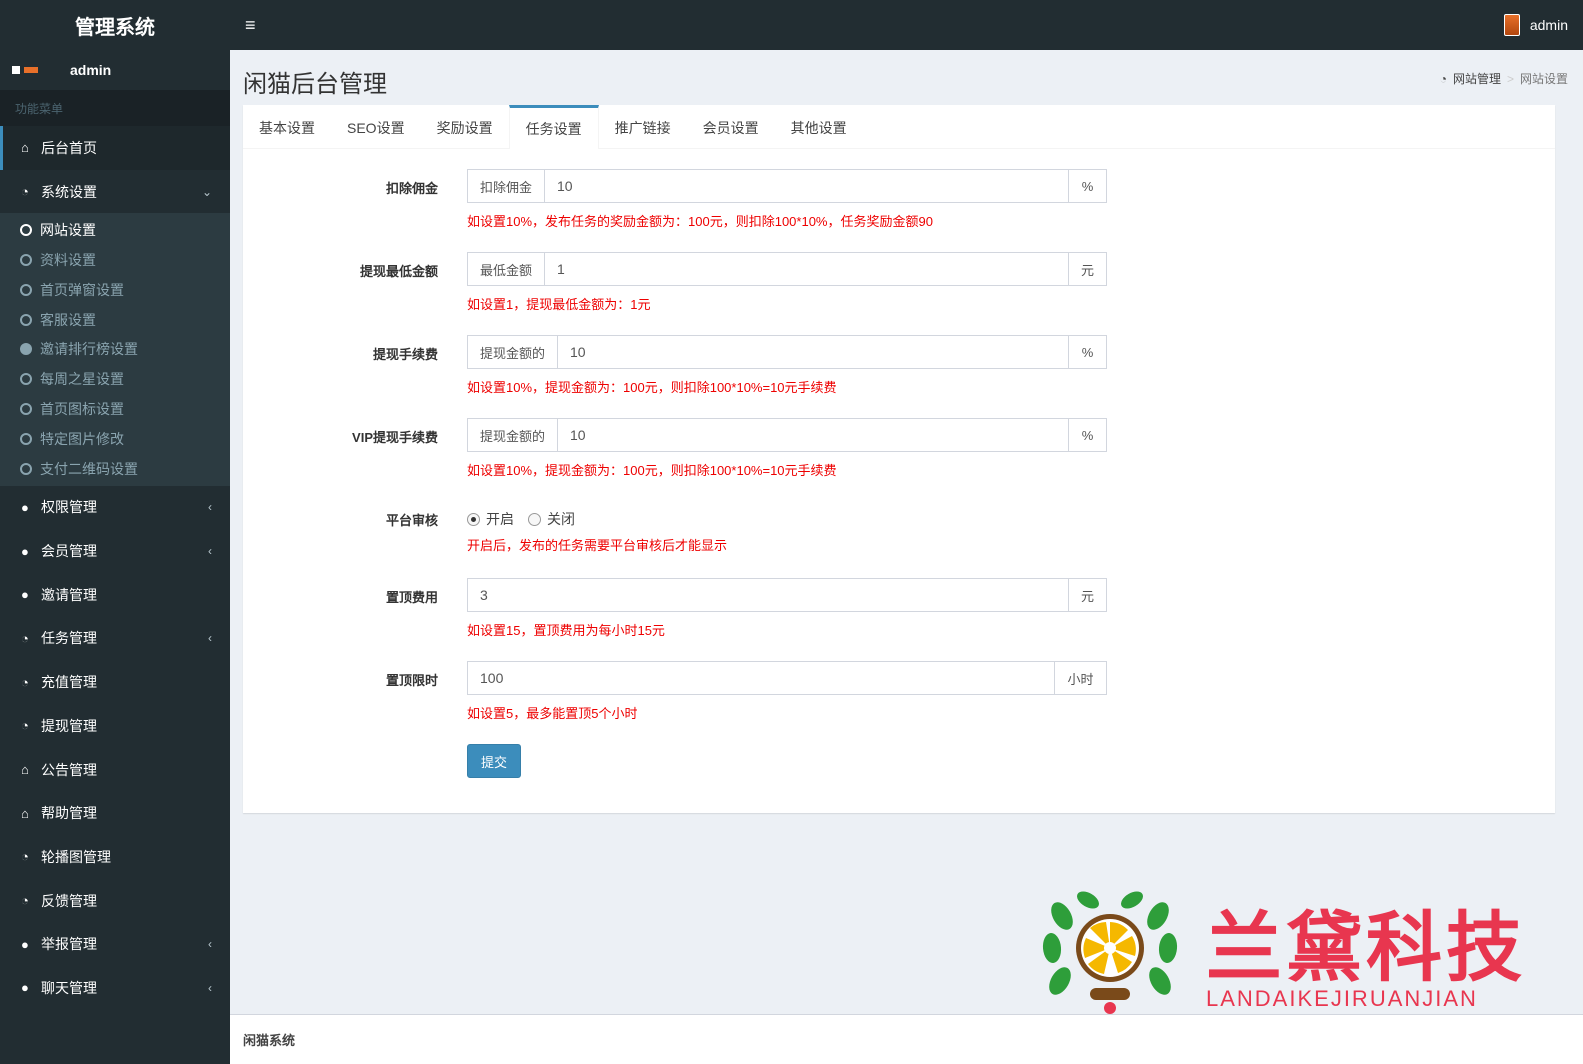  What do you see at coordinates (69, 594) in the screenshot?
I see `sidebar-item-label: 邀请管理` at bounding box center [69, 594].